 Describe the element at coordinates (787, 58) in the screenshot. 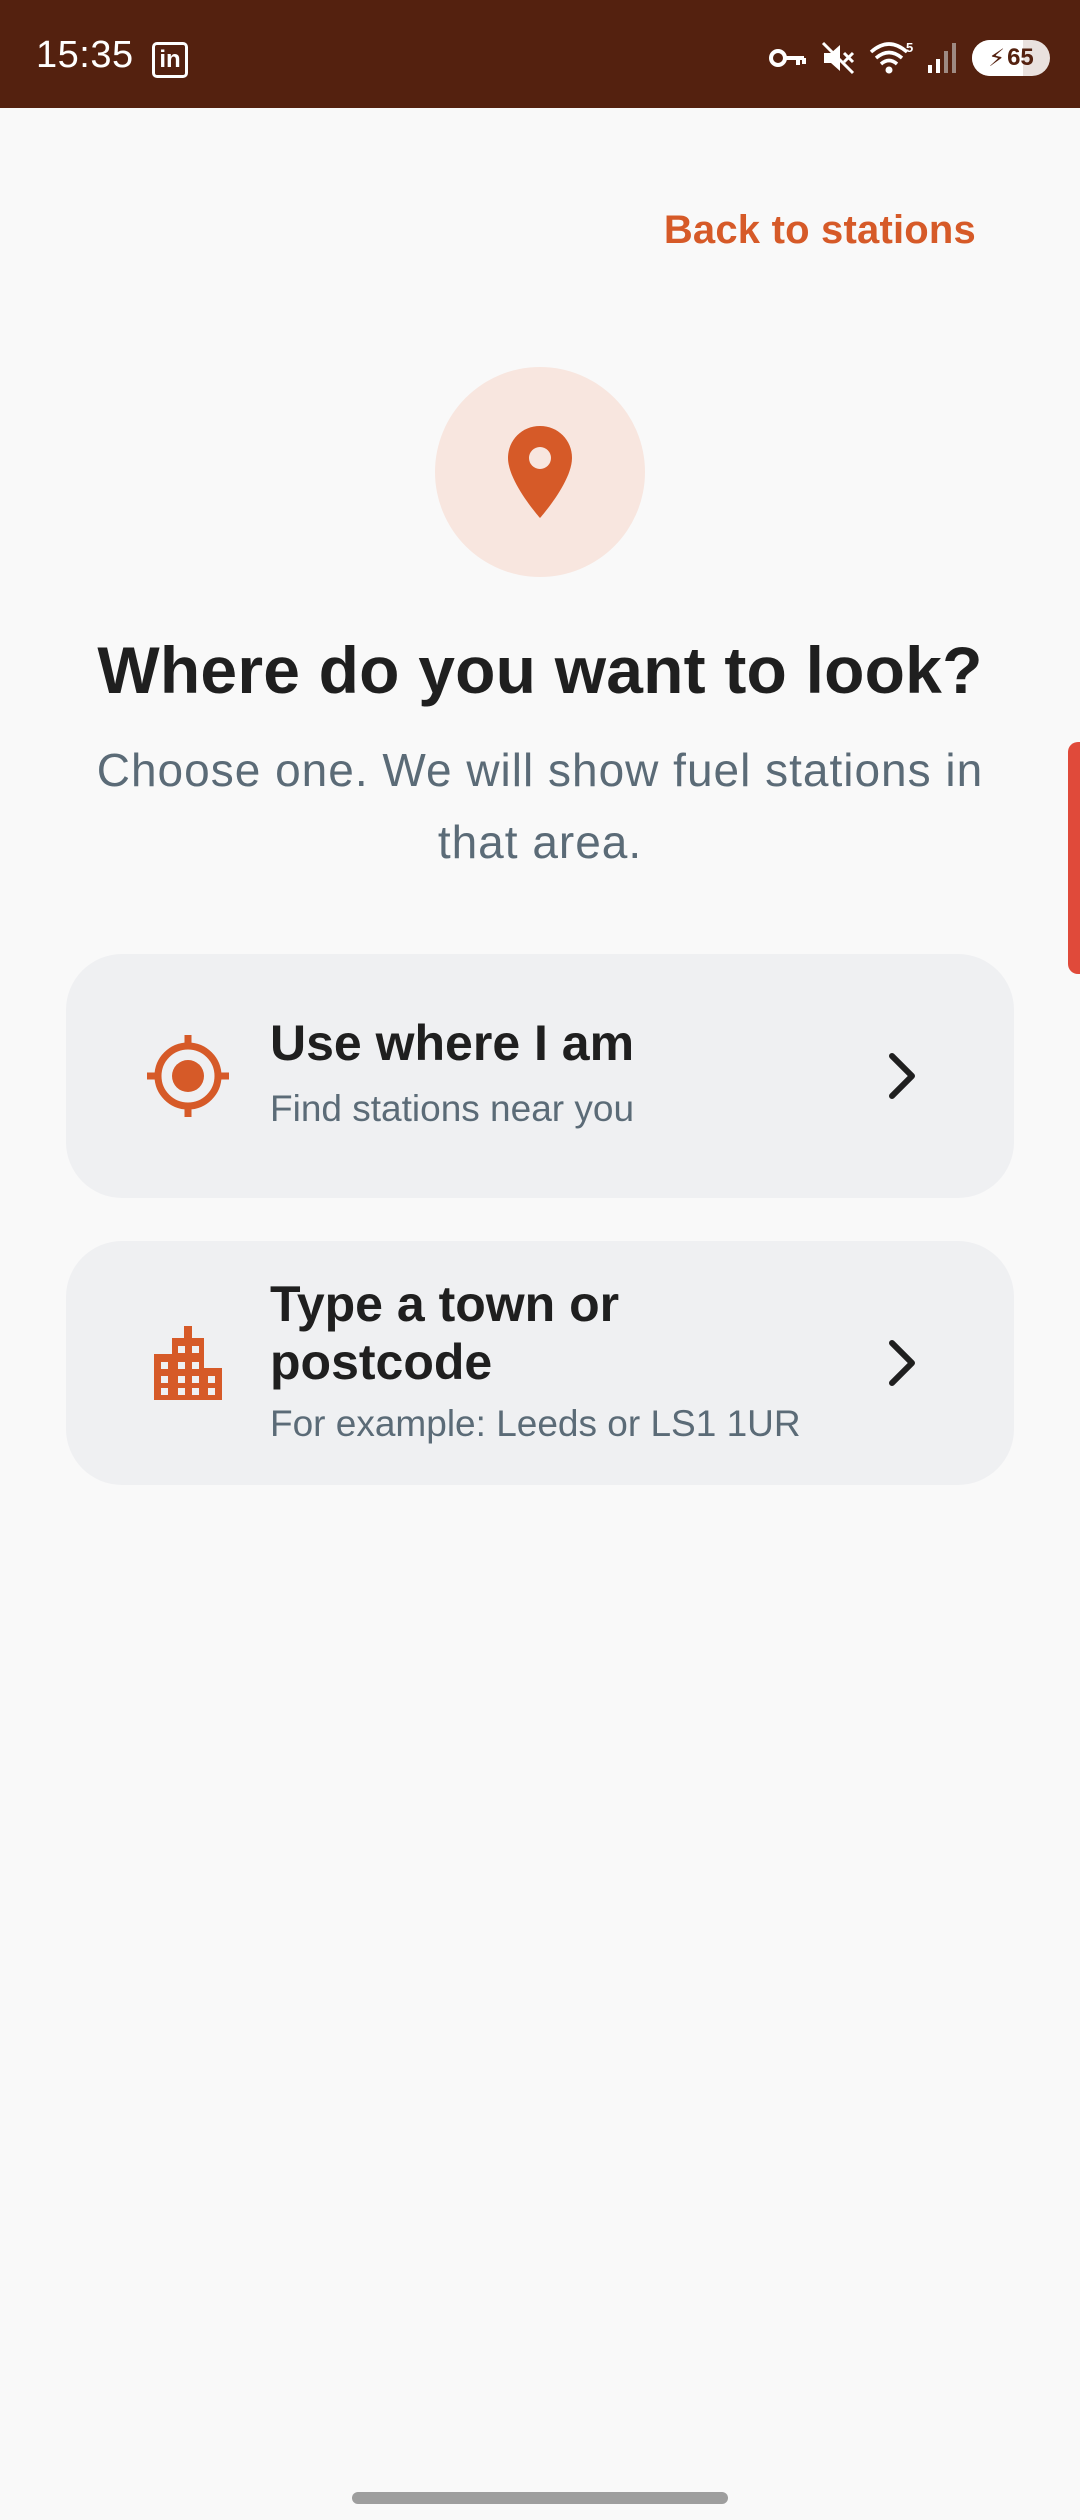

I see `vpn-key-icon` at that location.